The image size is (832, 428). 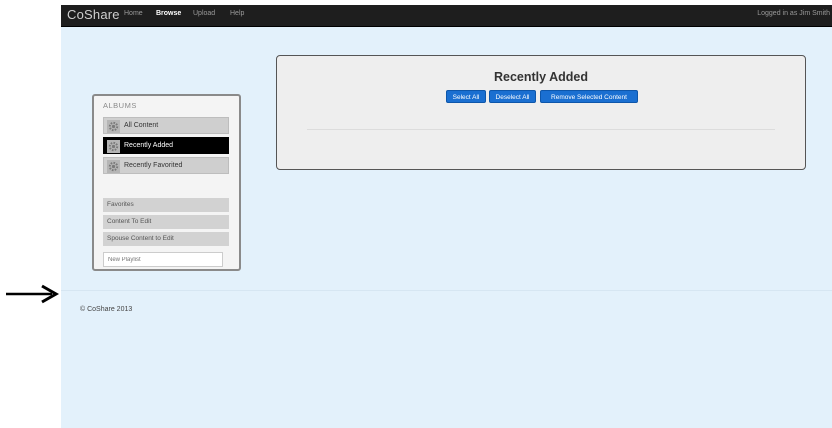 I want to click on divider, so click(x=541, y=129).